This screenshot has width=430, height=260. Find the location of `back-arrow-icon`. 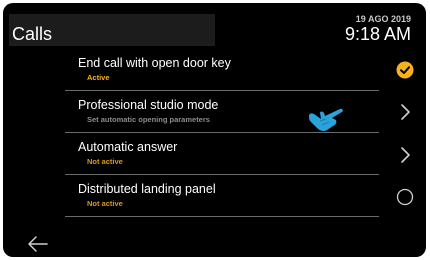

back-arrow-icon is located at coordinates (39, 244).